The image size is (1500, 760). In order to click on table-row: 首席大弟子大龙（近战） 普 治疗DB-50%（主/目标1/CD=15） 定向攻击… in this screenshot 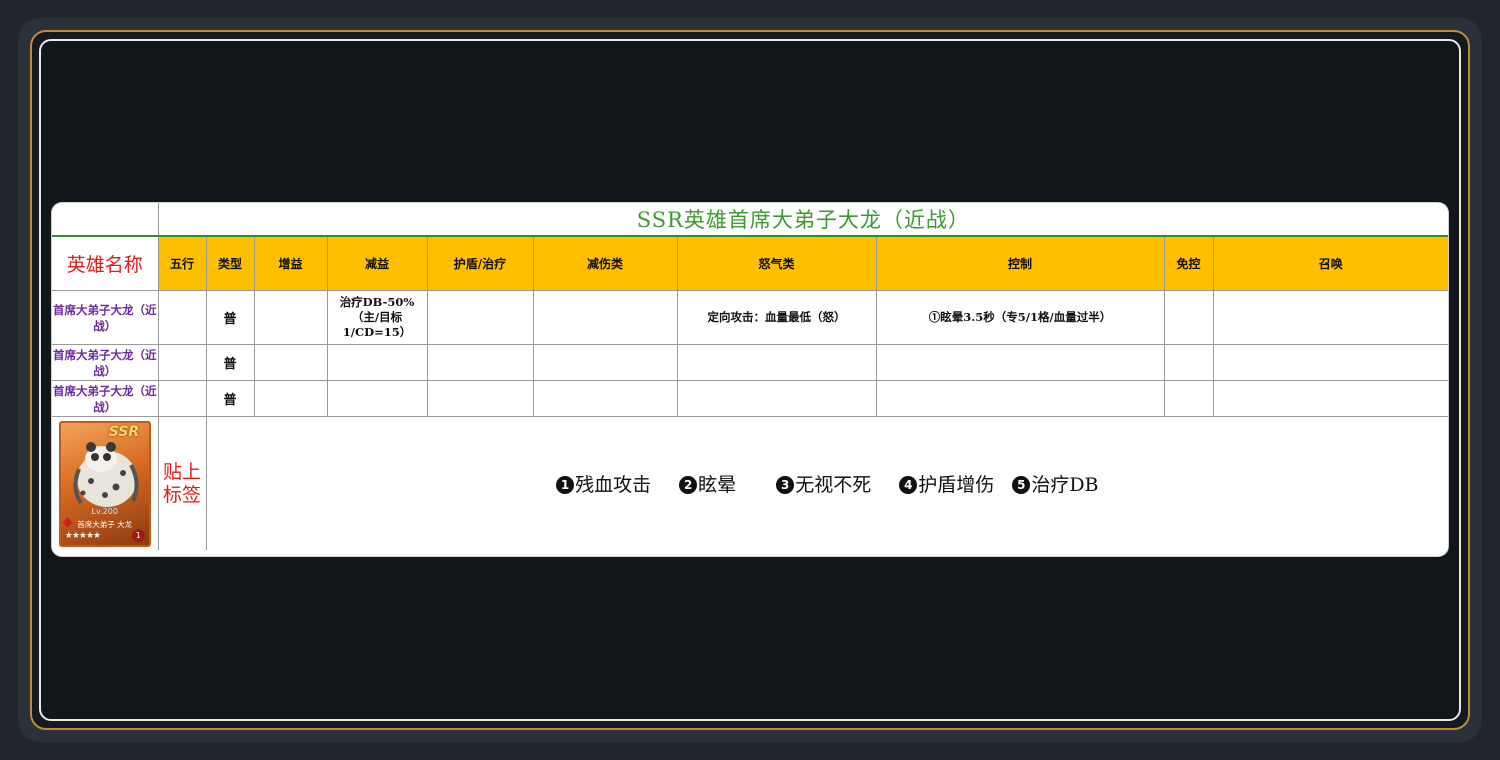, I will do `click(750, 317)`.